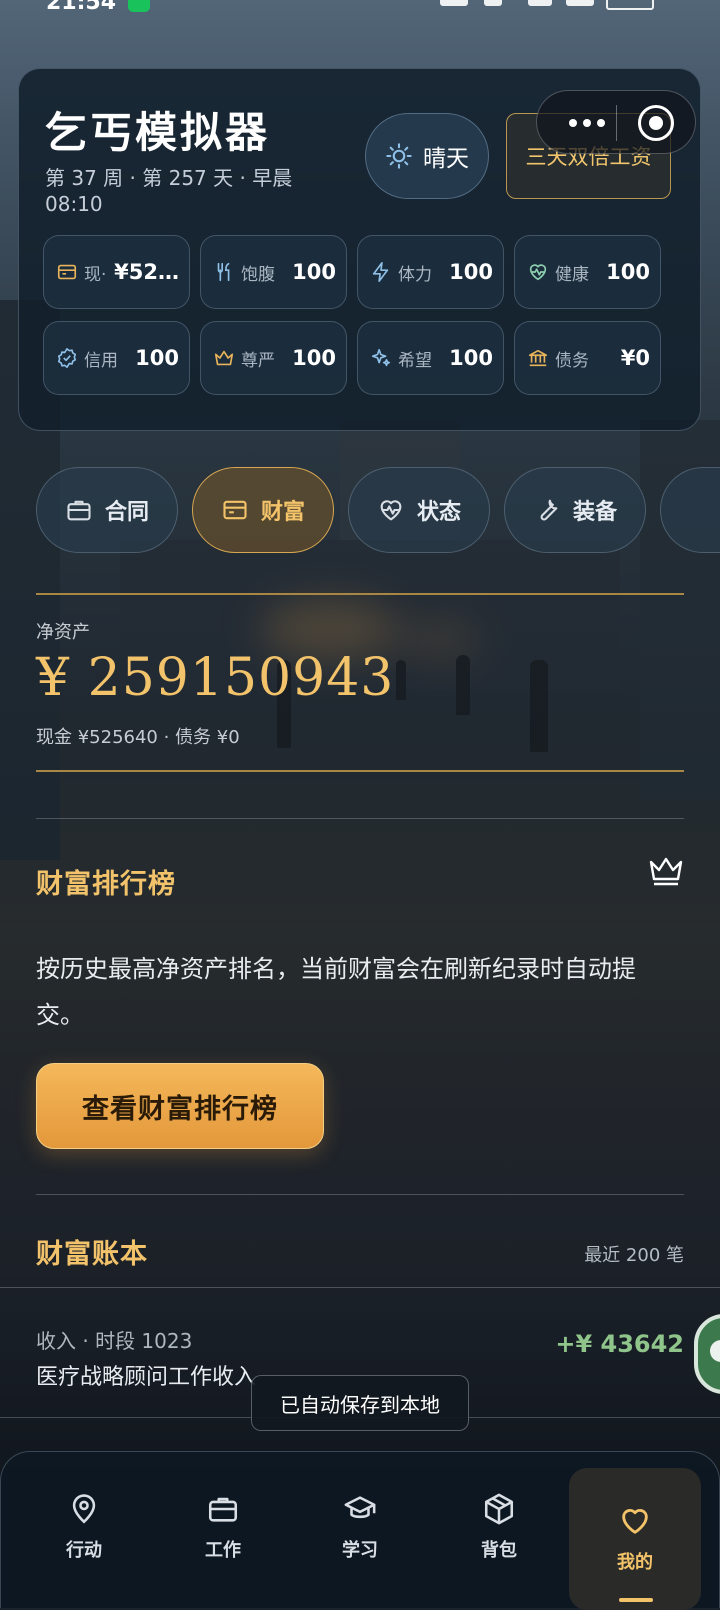 This screenshot has width=720, height=1610. Describe the element at coordinates (336, 992) in the screenshot. I see `leaderboard-description: 按历史最高净资产排名，当前财富会在刷新纪录时自动提交。` at that location.